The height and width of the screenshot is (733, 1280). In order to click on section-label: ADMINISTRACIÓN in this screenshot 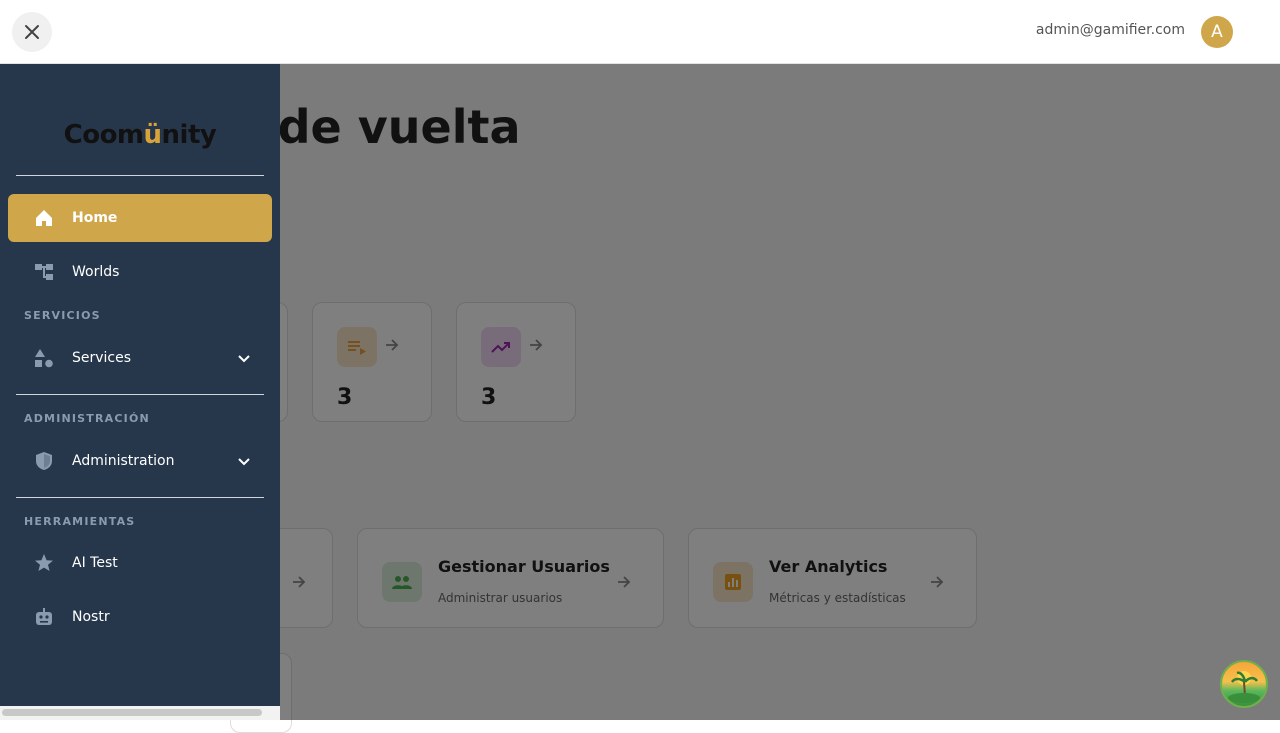, I will do `click(87, 418)`.